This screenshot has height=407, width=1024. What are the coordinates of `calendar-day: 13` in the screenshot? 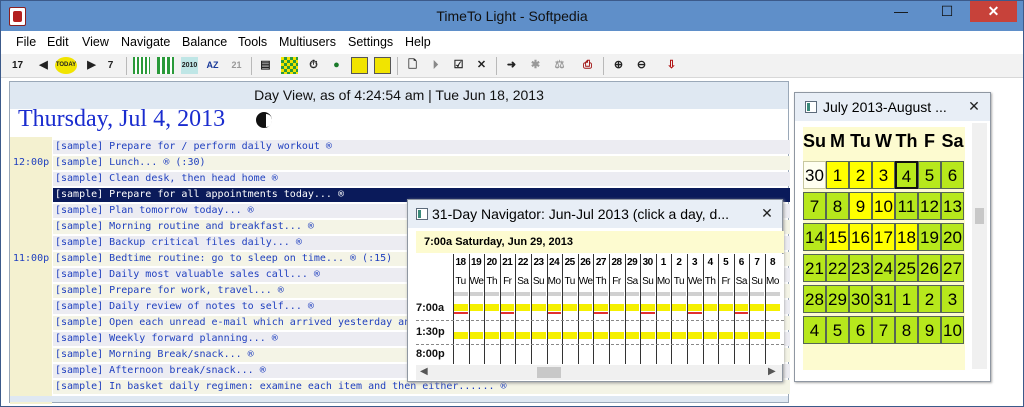 It's located at (952, 206).